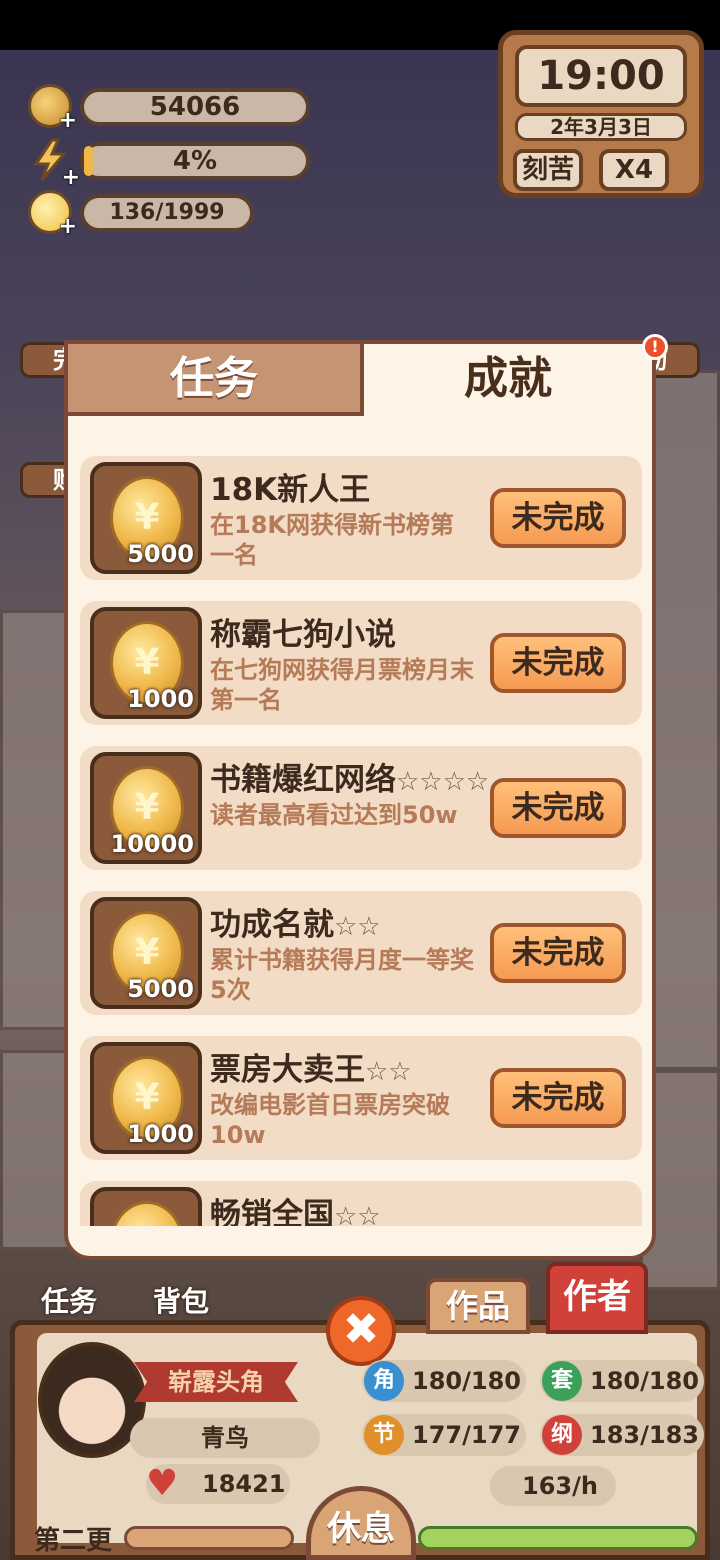 The width and height of the screenshot is (720, 1560). I want to click on energy-value: 4%, so click(195, 161).